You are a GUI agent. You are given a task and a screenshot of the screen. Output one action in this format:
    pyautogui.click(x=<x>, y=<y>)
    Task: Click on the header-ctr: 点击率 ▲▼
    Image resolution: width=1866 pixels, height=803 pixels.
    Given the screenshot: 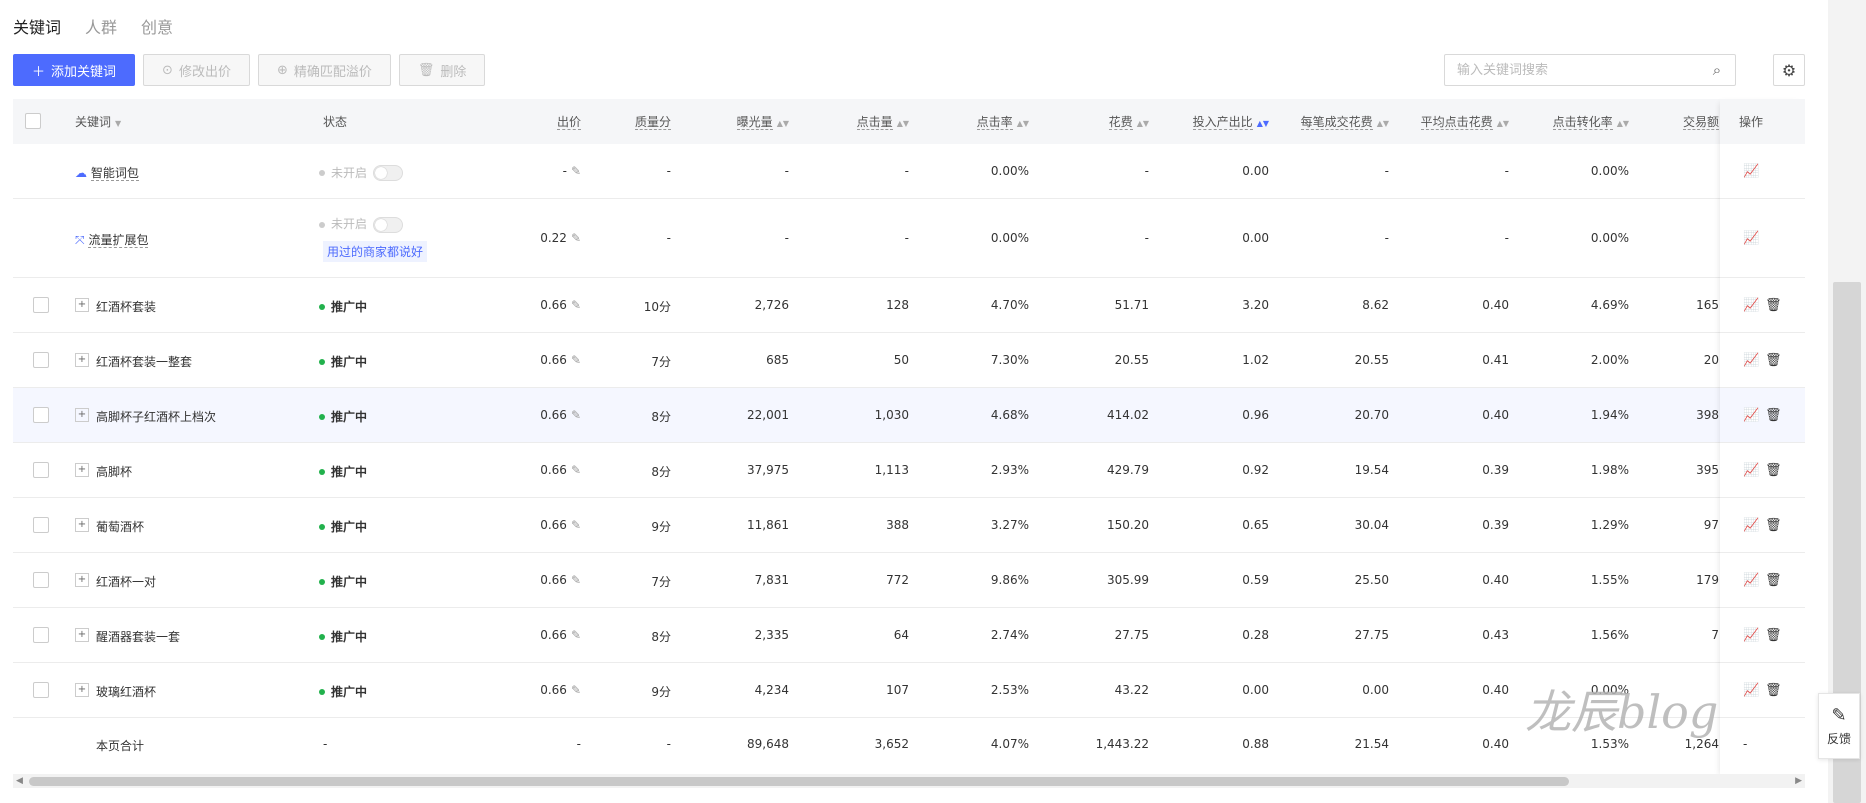 What is the action you would take?
    pyautogui.click(x=1002, y=121)
    